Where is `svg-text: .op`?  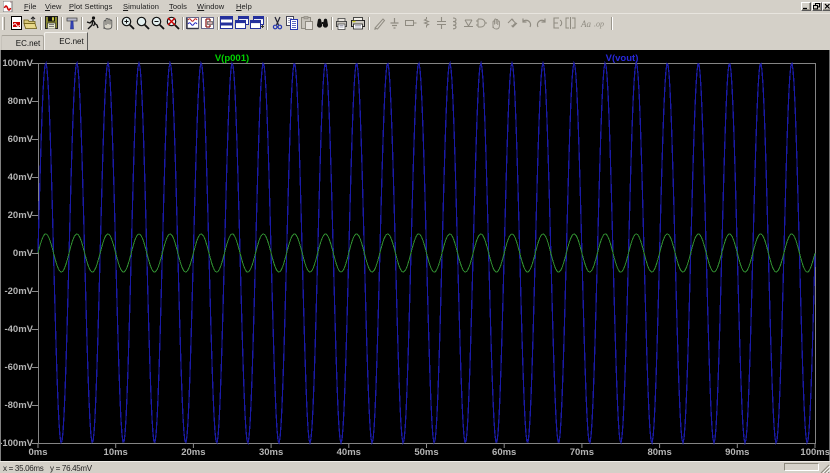 svg-text: .op is located at coordinates (599, 24).